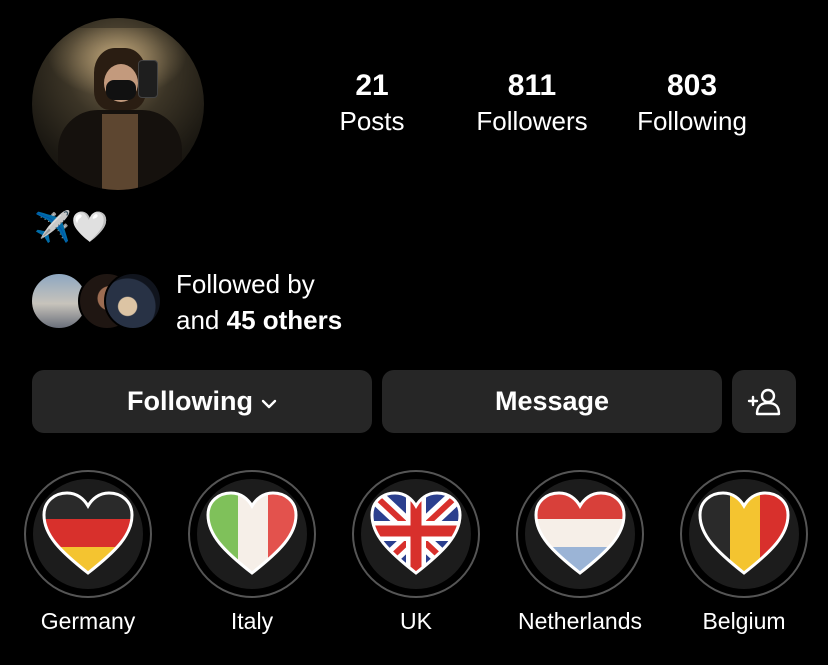 The height and width of the screenshot is (665, 828). I want to click on highlight-label: Netherlands, so click(580, 621).